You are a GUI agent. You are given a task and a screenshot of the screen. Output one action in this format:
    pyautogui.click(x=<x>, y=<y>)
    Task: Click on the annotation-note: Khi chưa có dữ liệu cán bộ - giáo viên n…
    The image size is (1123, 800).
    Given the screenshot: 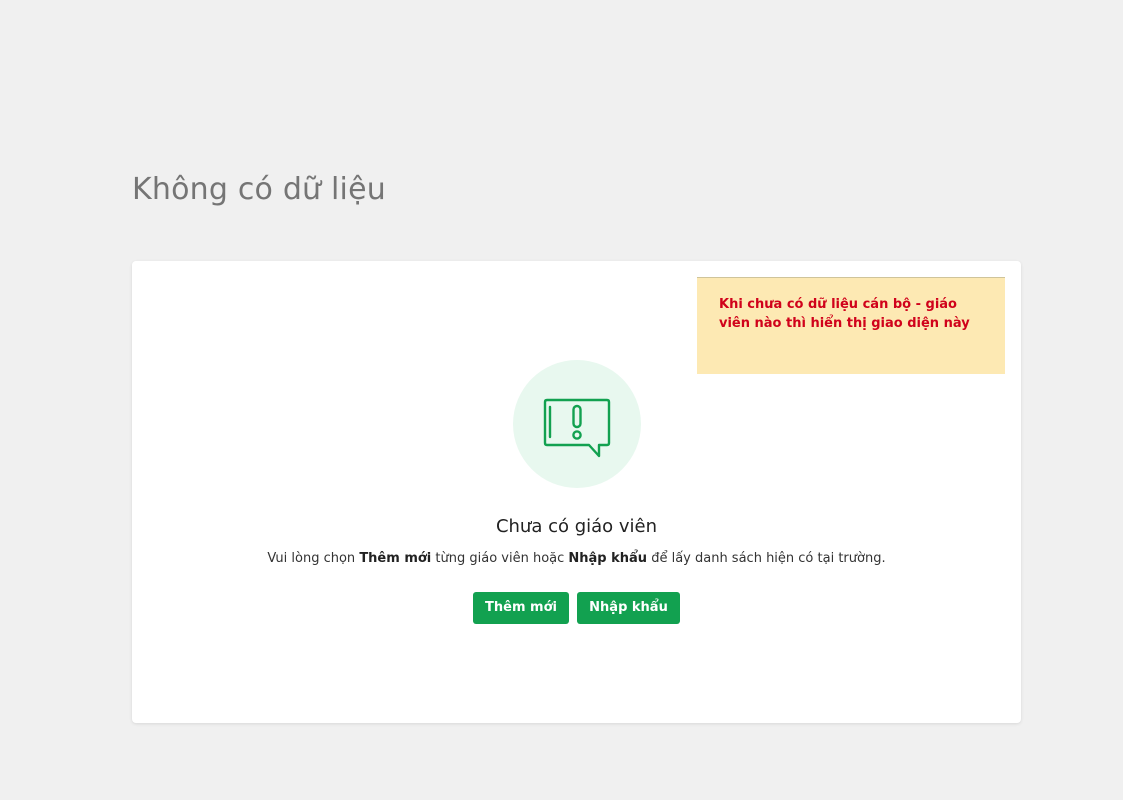 What is the action you would take?
    pyautogui.click(x=851, y=325)
    